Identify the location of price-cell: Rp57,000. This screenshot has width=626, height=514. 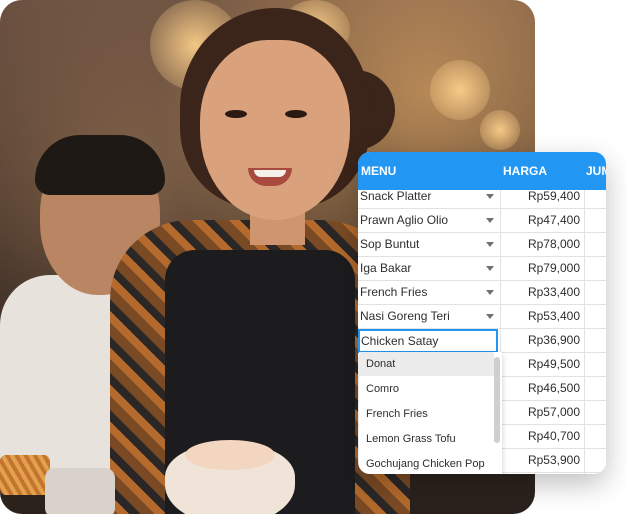
(540, 412).